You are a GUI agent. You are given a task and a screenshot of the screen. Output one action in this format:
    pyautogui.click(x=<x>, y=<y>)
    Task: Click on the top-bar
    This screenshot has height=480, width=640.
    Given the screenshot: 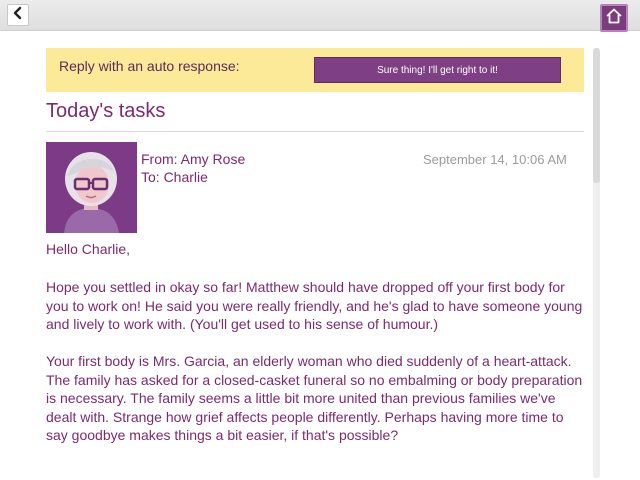 What is the action you would take?
    pyautogui.click(x=320, y=16)
    